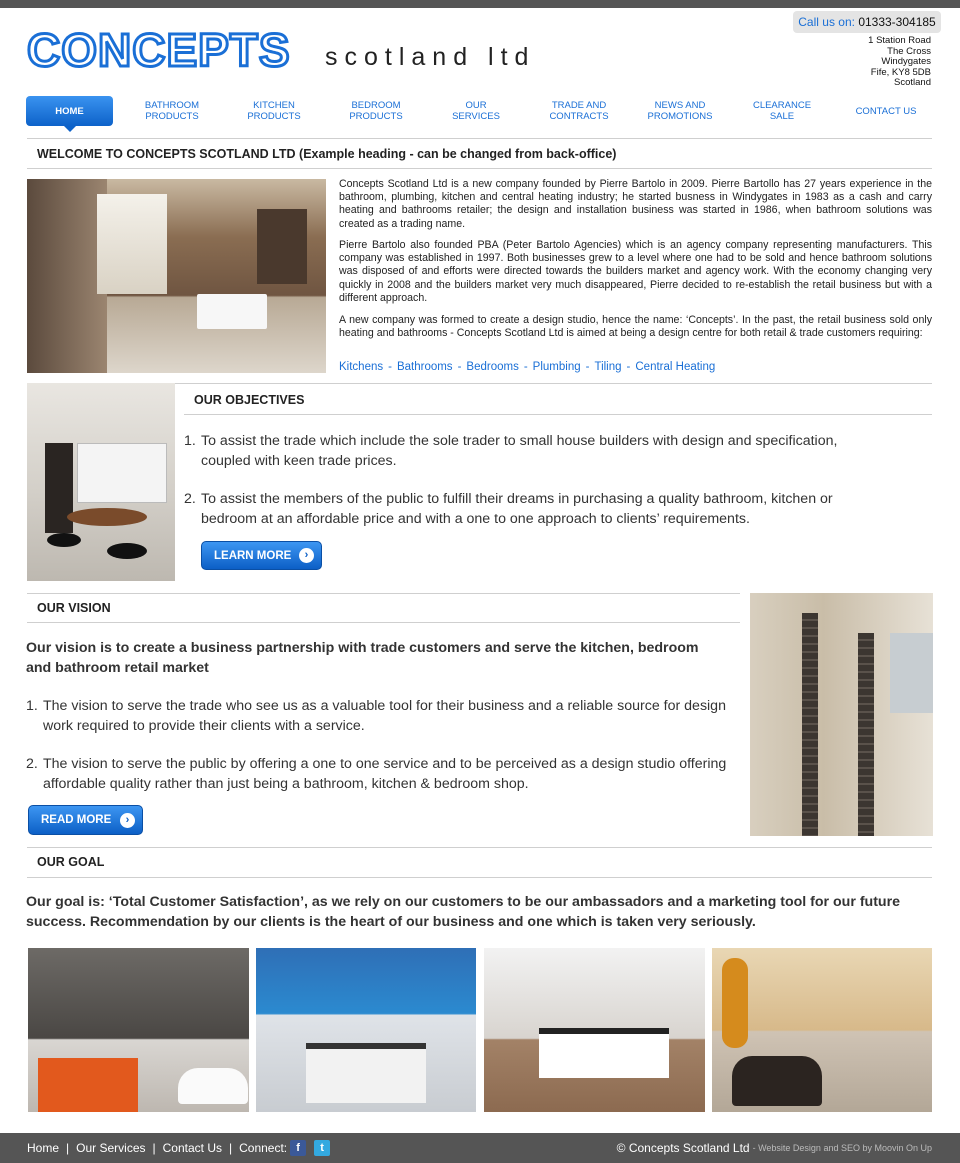 The height and width of the screenshot is (1163, 960). I want to click on logo-subtitle: scotland ltd, so click(430, 57).